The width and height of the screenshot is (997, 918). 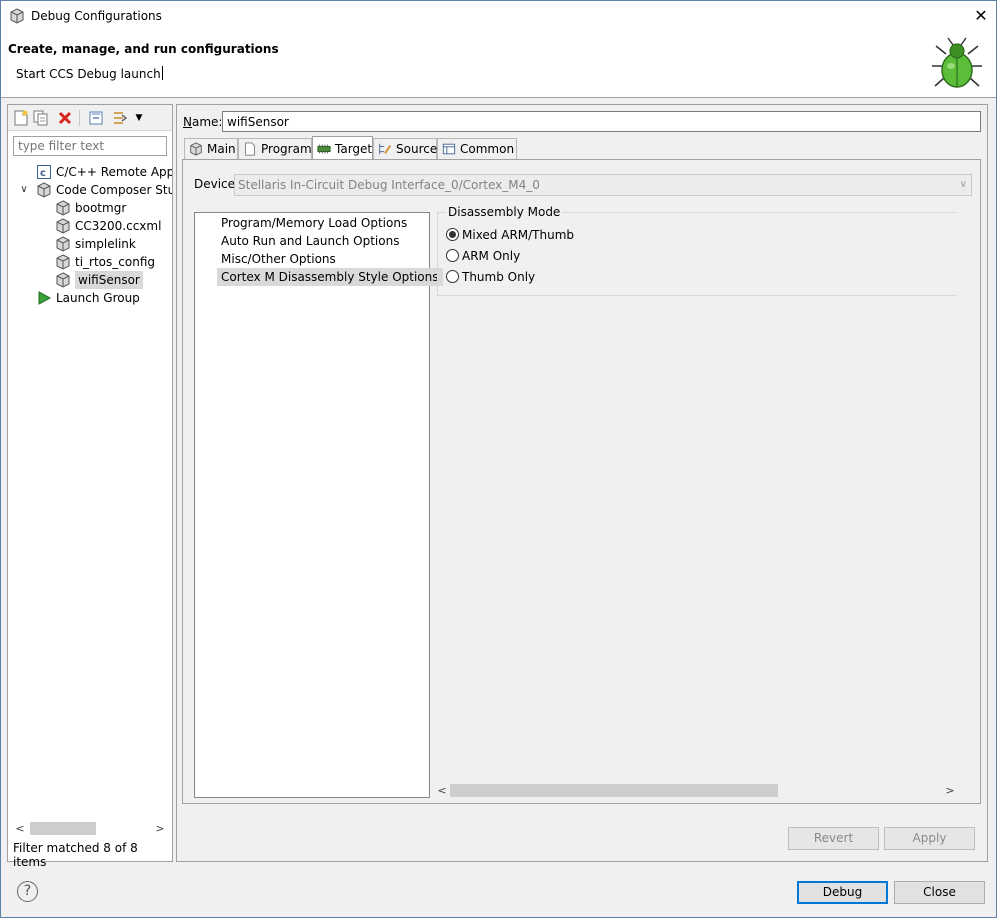 I want to click on svg-text: c, so click(x=43, y=173).